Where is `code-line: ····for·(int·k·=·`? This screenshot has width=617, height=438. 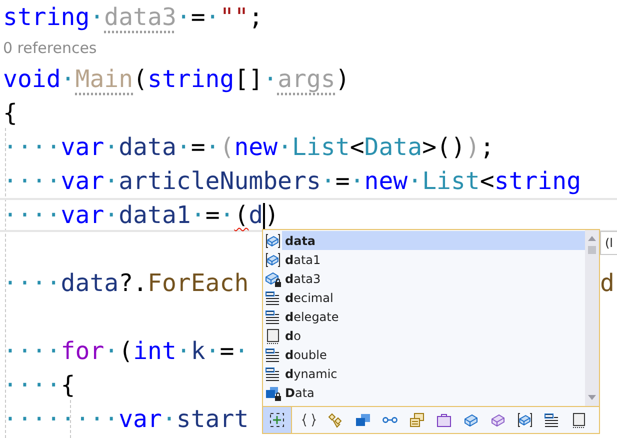 code-line: ····for·(int·k·=· is located at coordinates (125, 351).